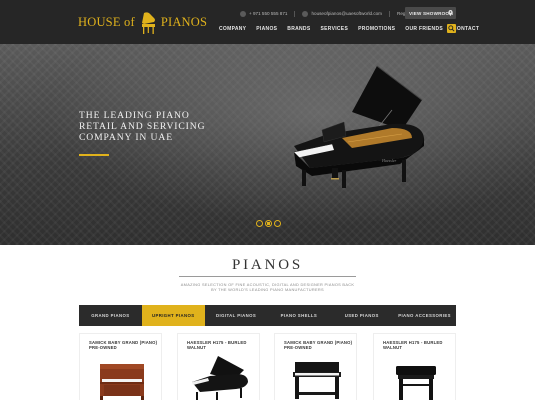 This screenshot has width=535, height=400. Describe the element at coordinates (236, 315) in the screenshot. I see `tab-digital-pianos: DIGITAL PIANOS` at that location.